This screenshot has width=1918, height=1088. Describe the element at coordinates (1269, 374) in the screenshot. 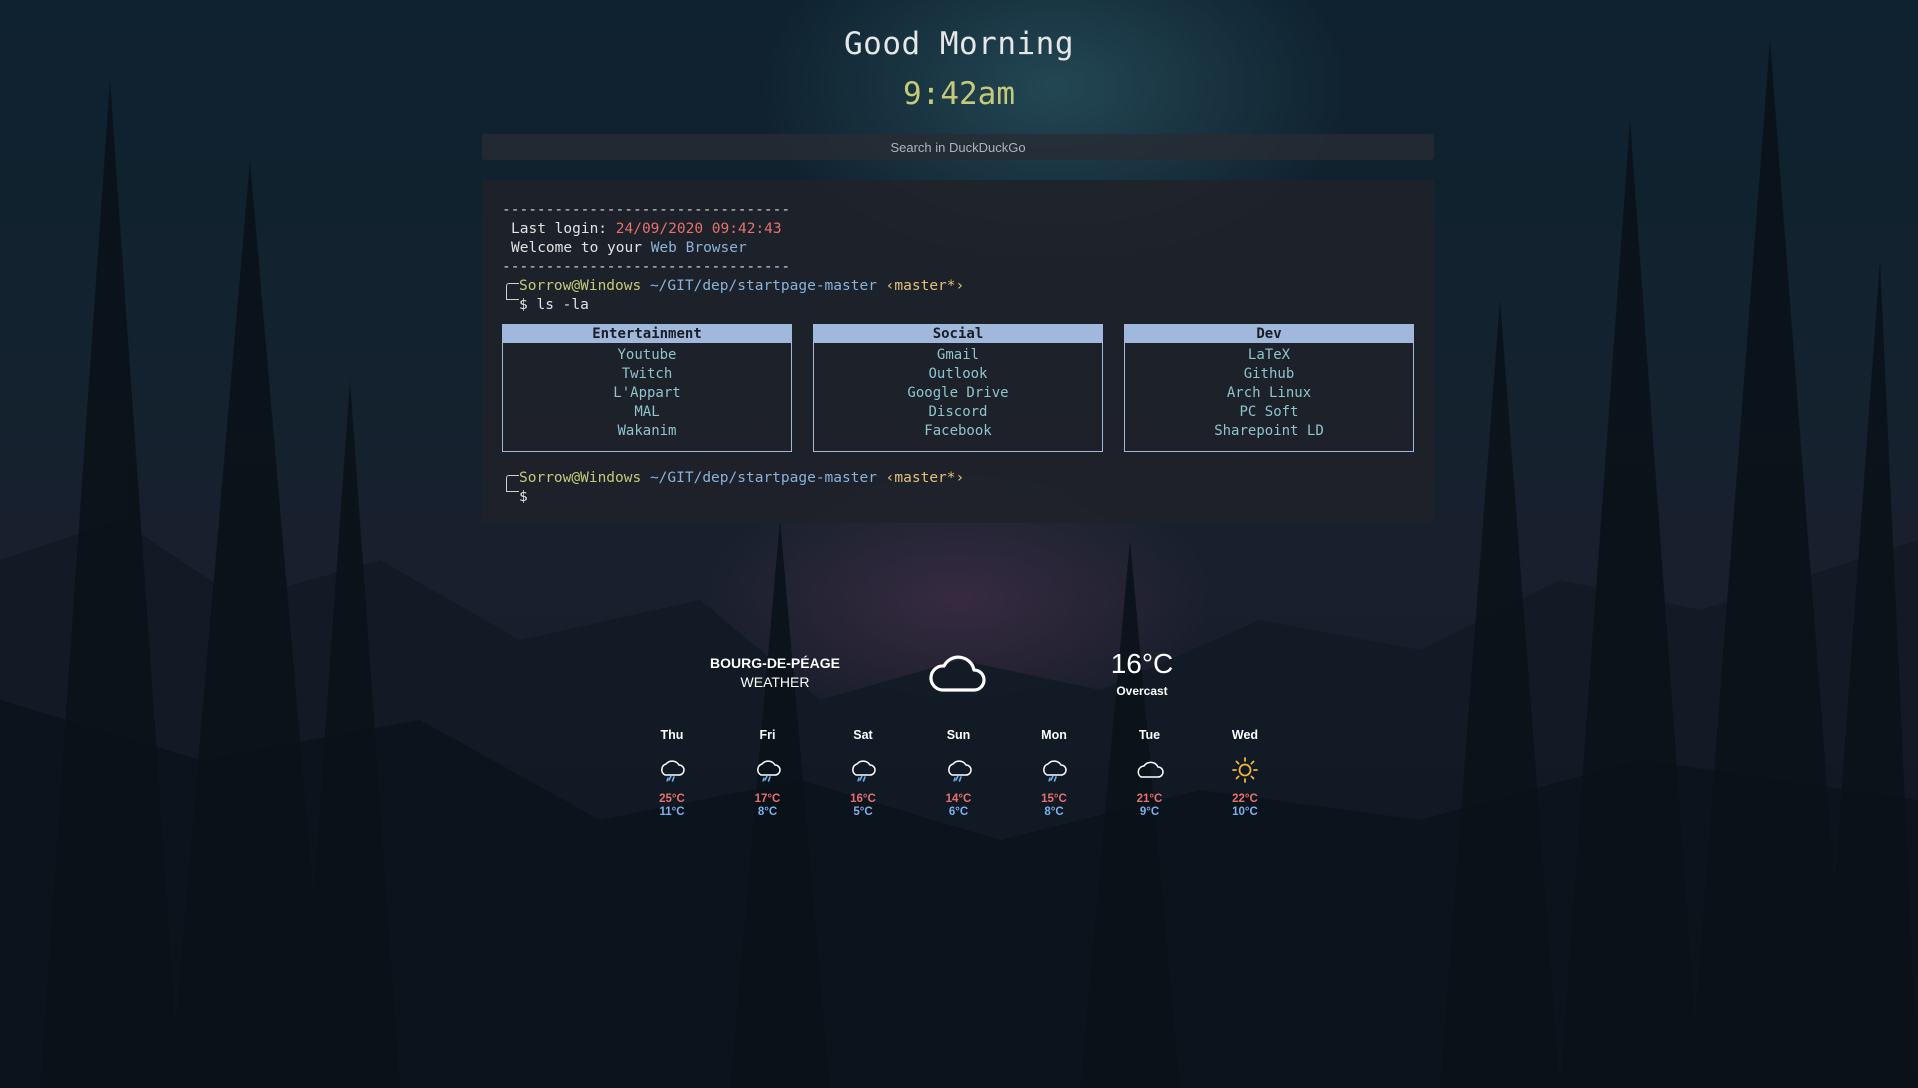

I see `bookmark-link-github: Github` at that location.